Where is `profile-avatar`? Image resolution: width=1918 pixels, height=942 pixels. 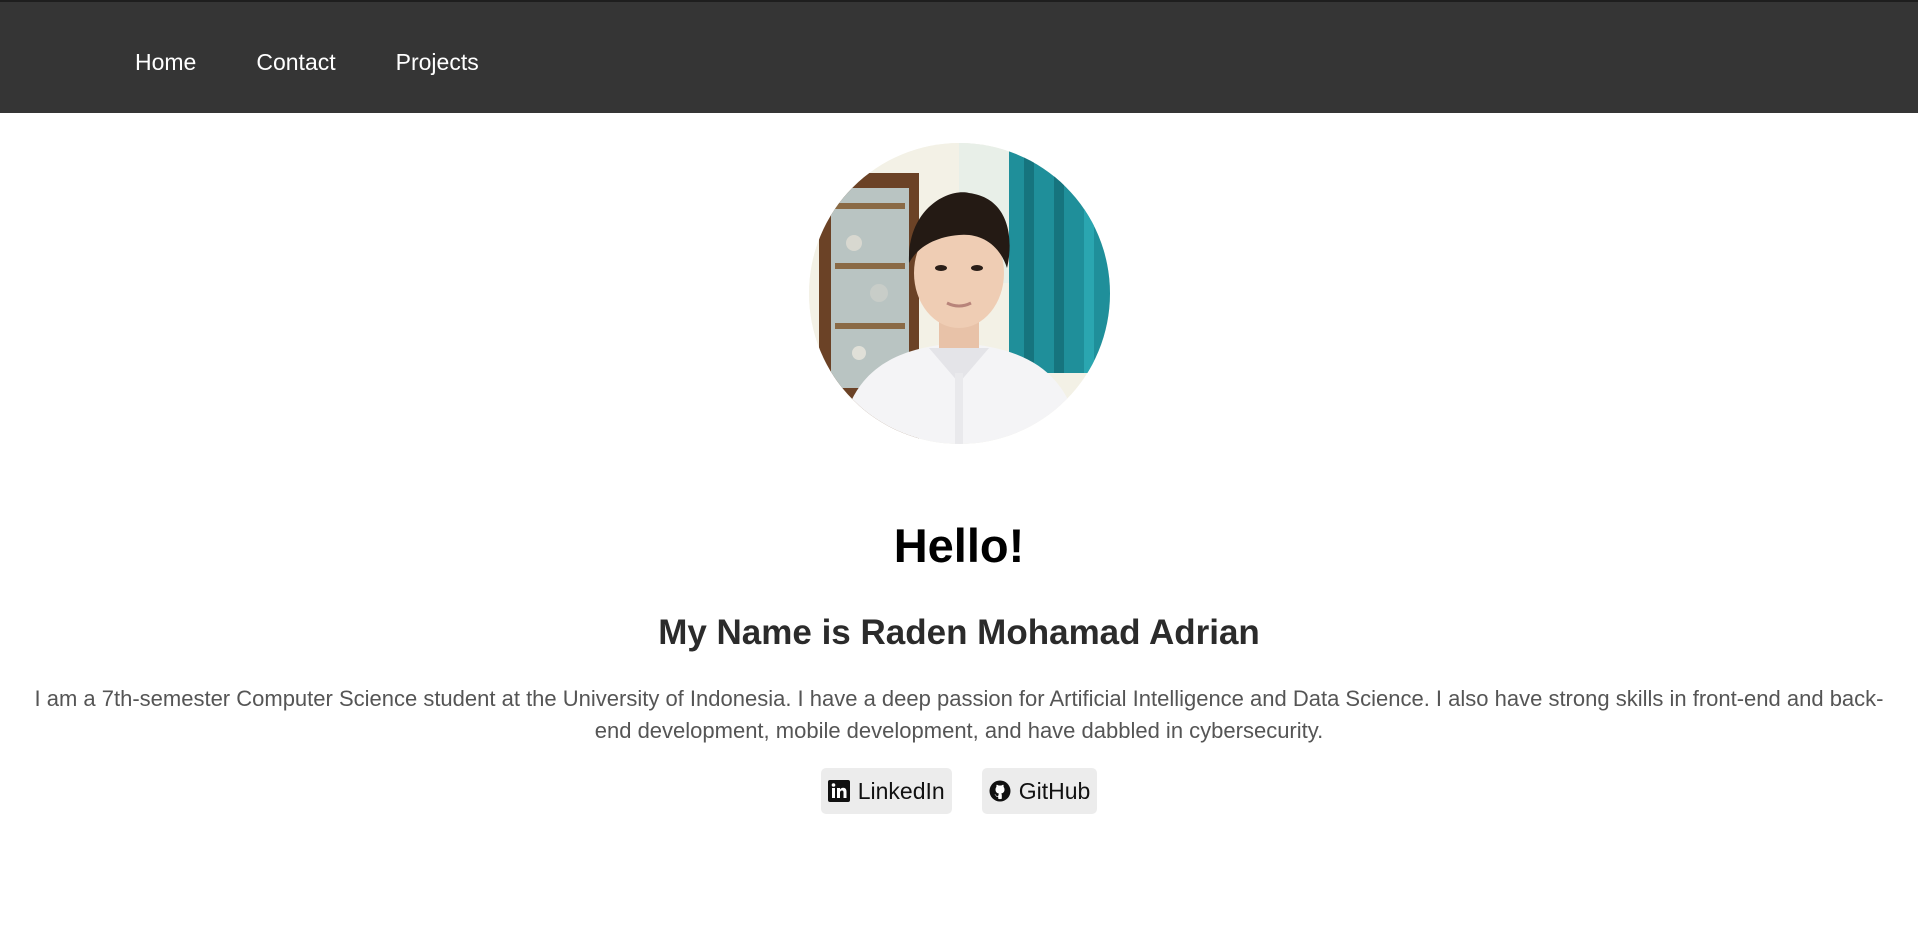 profile-avatar is located at coordinates (959, 293).